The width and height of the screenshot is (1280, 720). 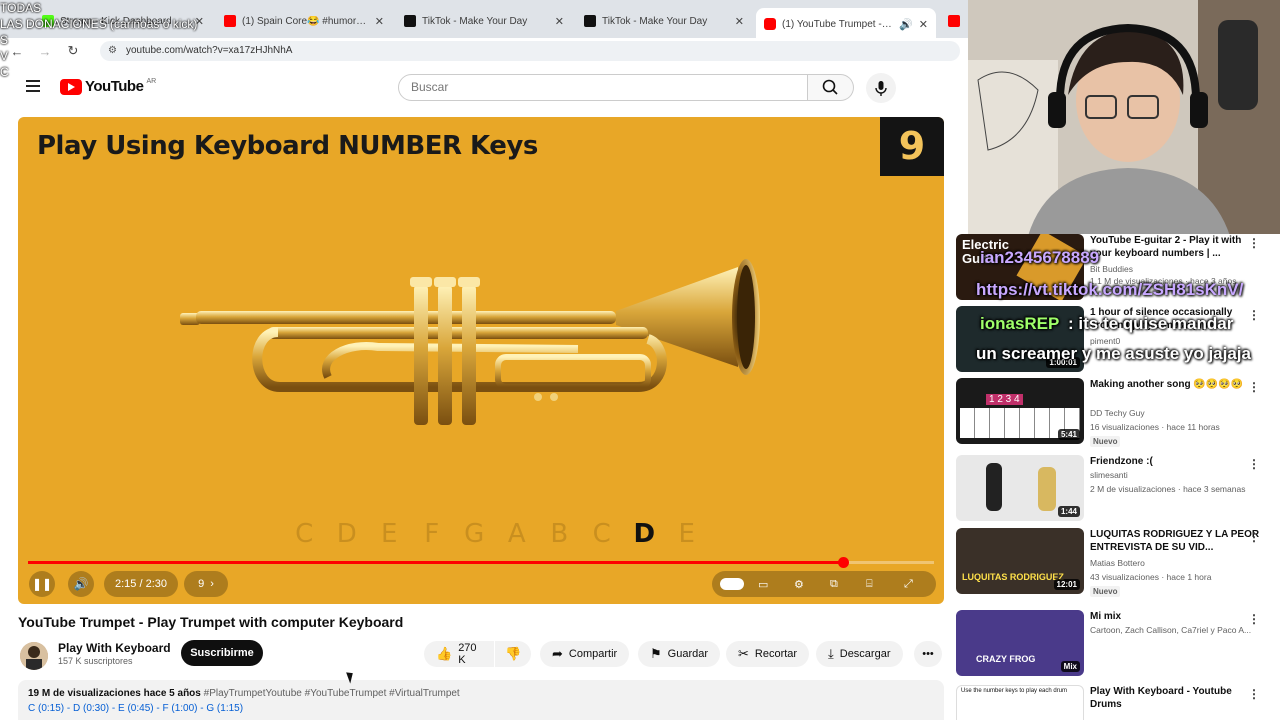 I want to click on fullscreen-icon: ⤢, so click(x=908, y=584).